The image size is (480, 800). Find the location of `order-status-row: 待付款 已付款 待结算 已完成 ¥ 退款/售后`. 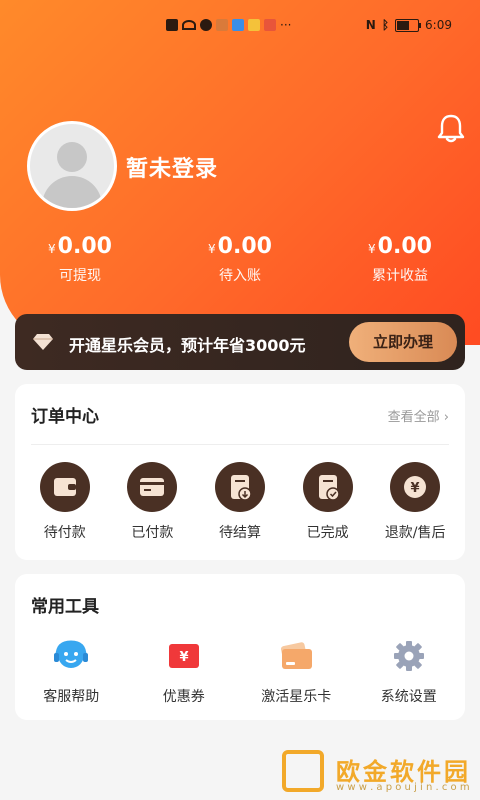

order-status-row: 待付款 已付款 待结算 已完成 ¥ 退款/售后 is located at coordinates (240, 502).